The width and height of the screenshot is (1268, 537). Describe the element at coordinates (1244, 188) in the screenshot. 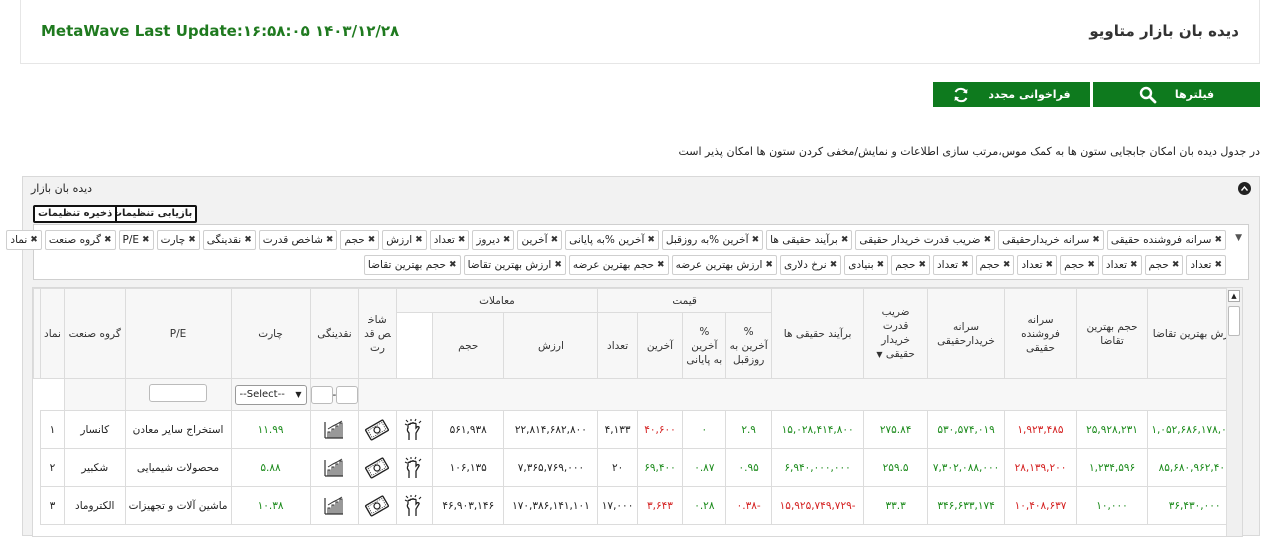

I see `collapse-icon` at that location.